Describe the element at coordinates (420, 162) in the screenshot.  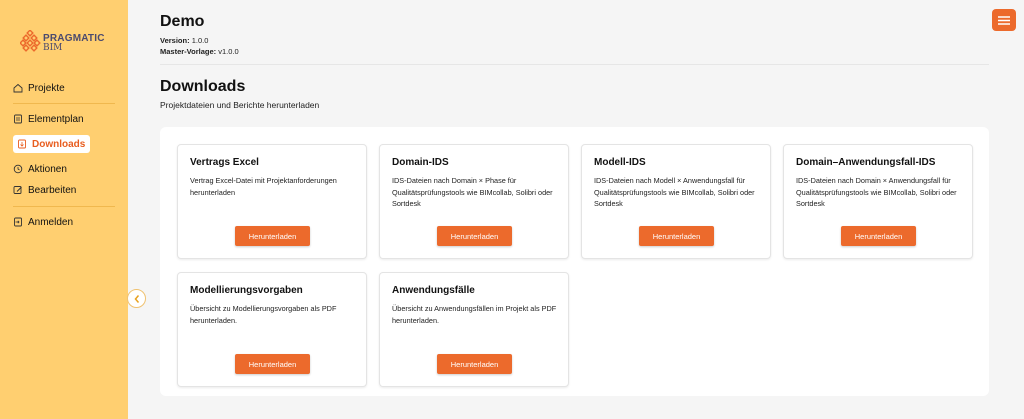
I see `card-title: Domain-IDS` at that location.